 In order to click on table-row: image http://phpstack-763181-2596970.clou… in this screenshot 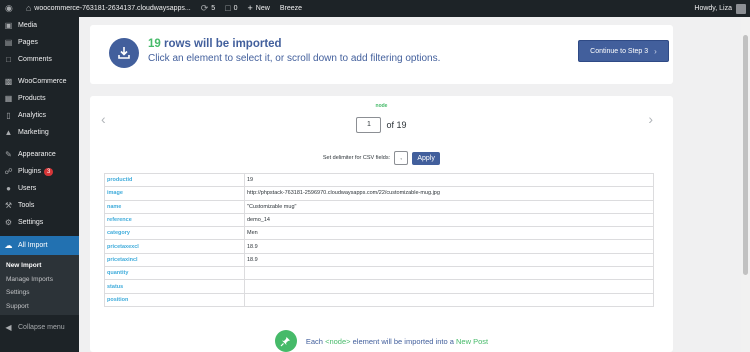, I will do `click(379, 193)`.